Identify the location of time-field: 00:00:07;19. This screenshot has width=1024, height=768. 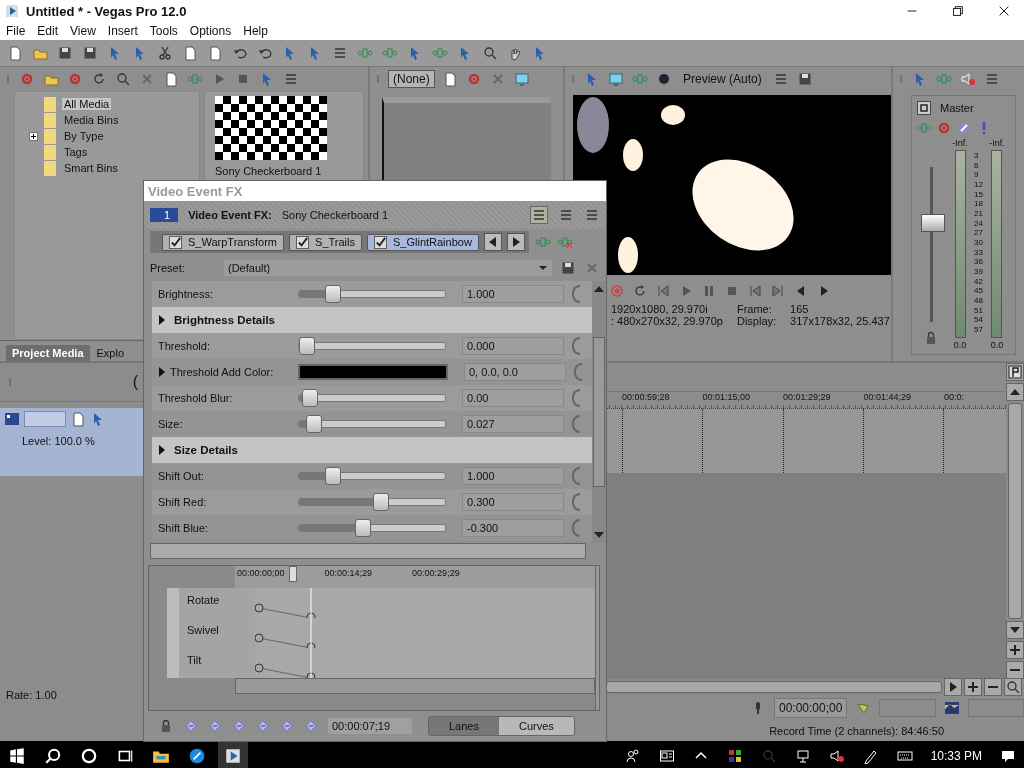
(370, 726).